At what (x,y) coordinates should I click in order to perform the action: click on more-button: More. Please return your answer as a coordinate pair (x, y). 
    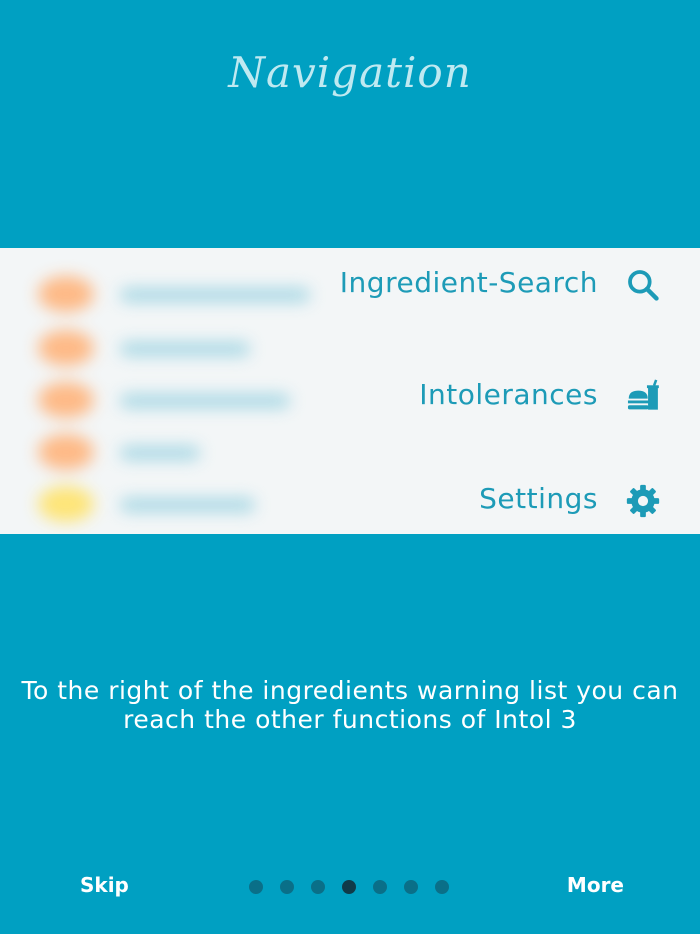
    Looking at the image, I should click on (595, 885).